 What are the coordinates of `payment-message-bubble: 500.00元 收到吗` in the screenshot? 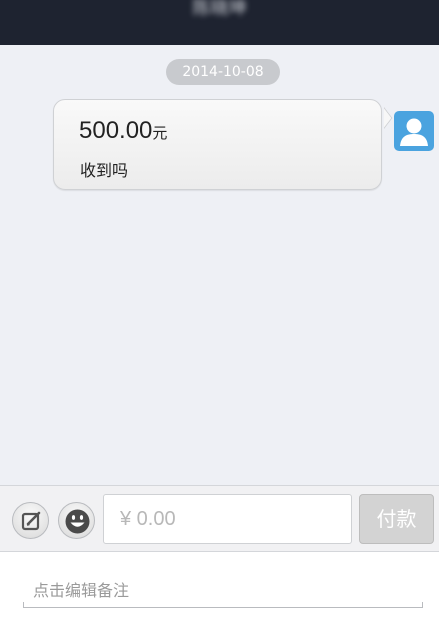 It's located at (217, 144).